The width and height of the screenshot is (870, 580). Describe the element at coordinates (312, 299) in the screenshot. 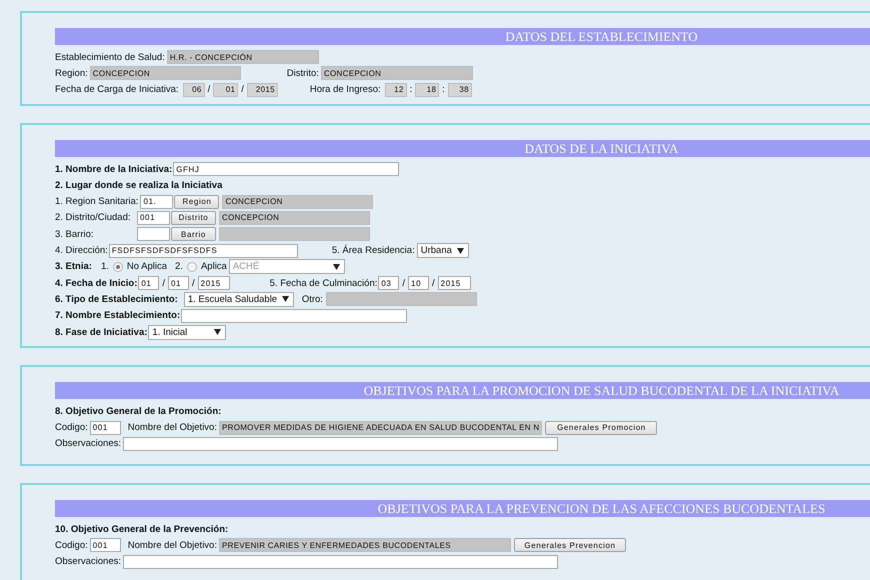

I see `field-label: Otro:` at that location.